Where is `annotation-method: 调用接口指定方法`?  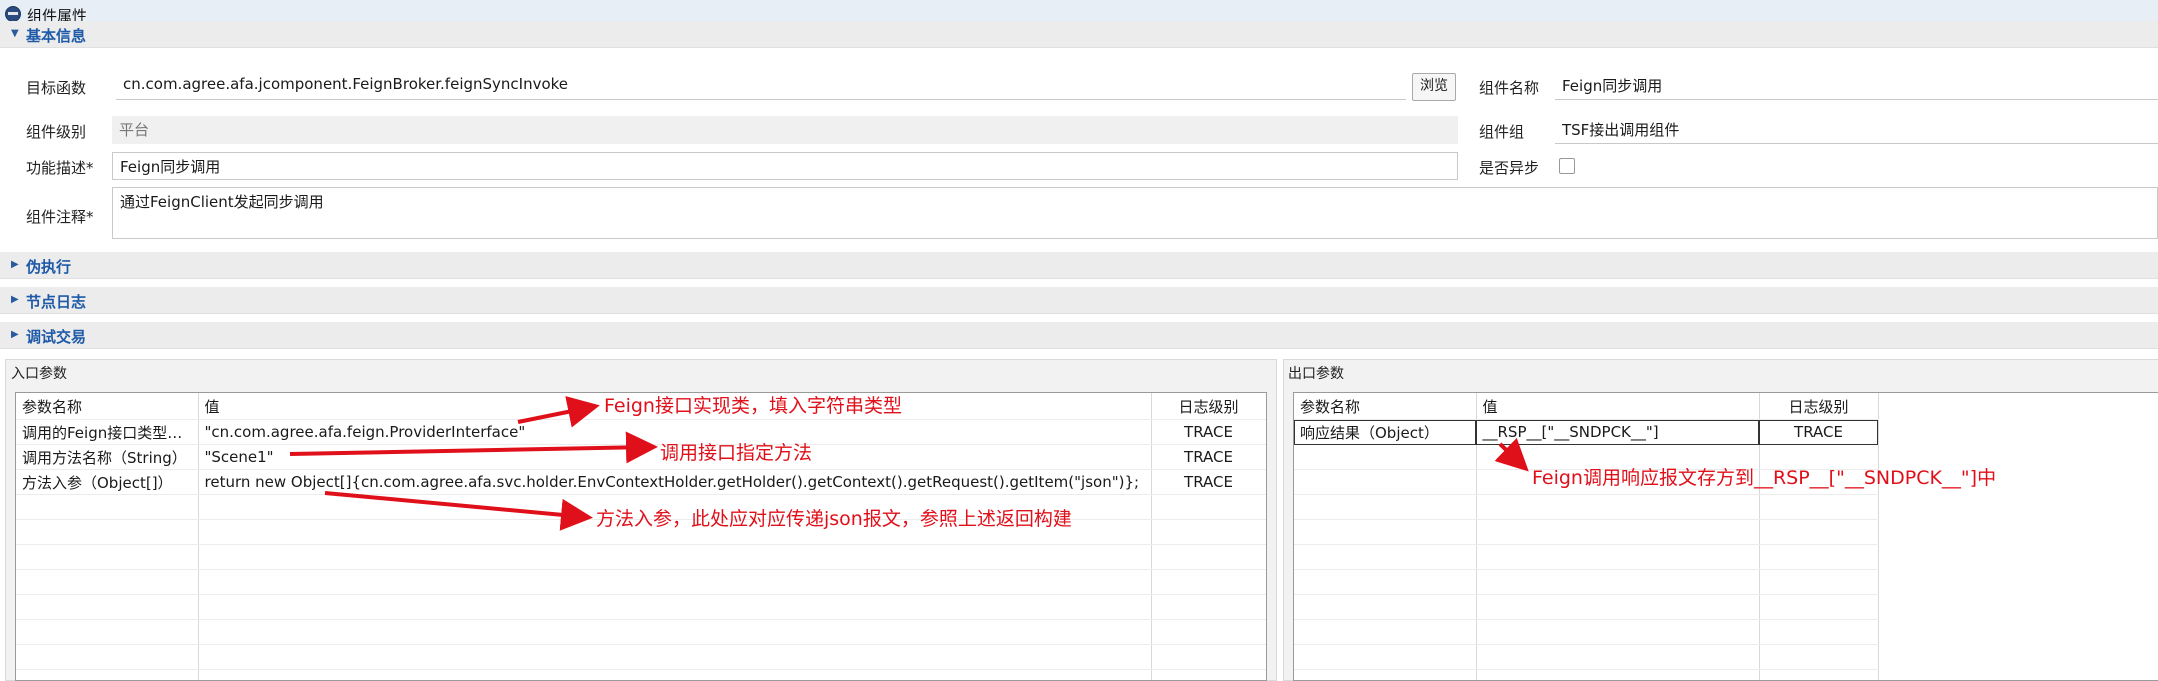 annotation-method: 调用接口指定方法 is located at coordinates (736, 451).